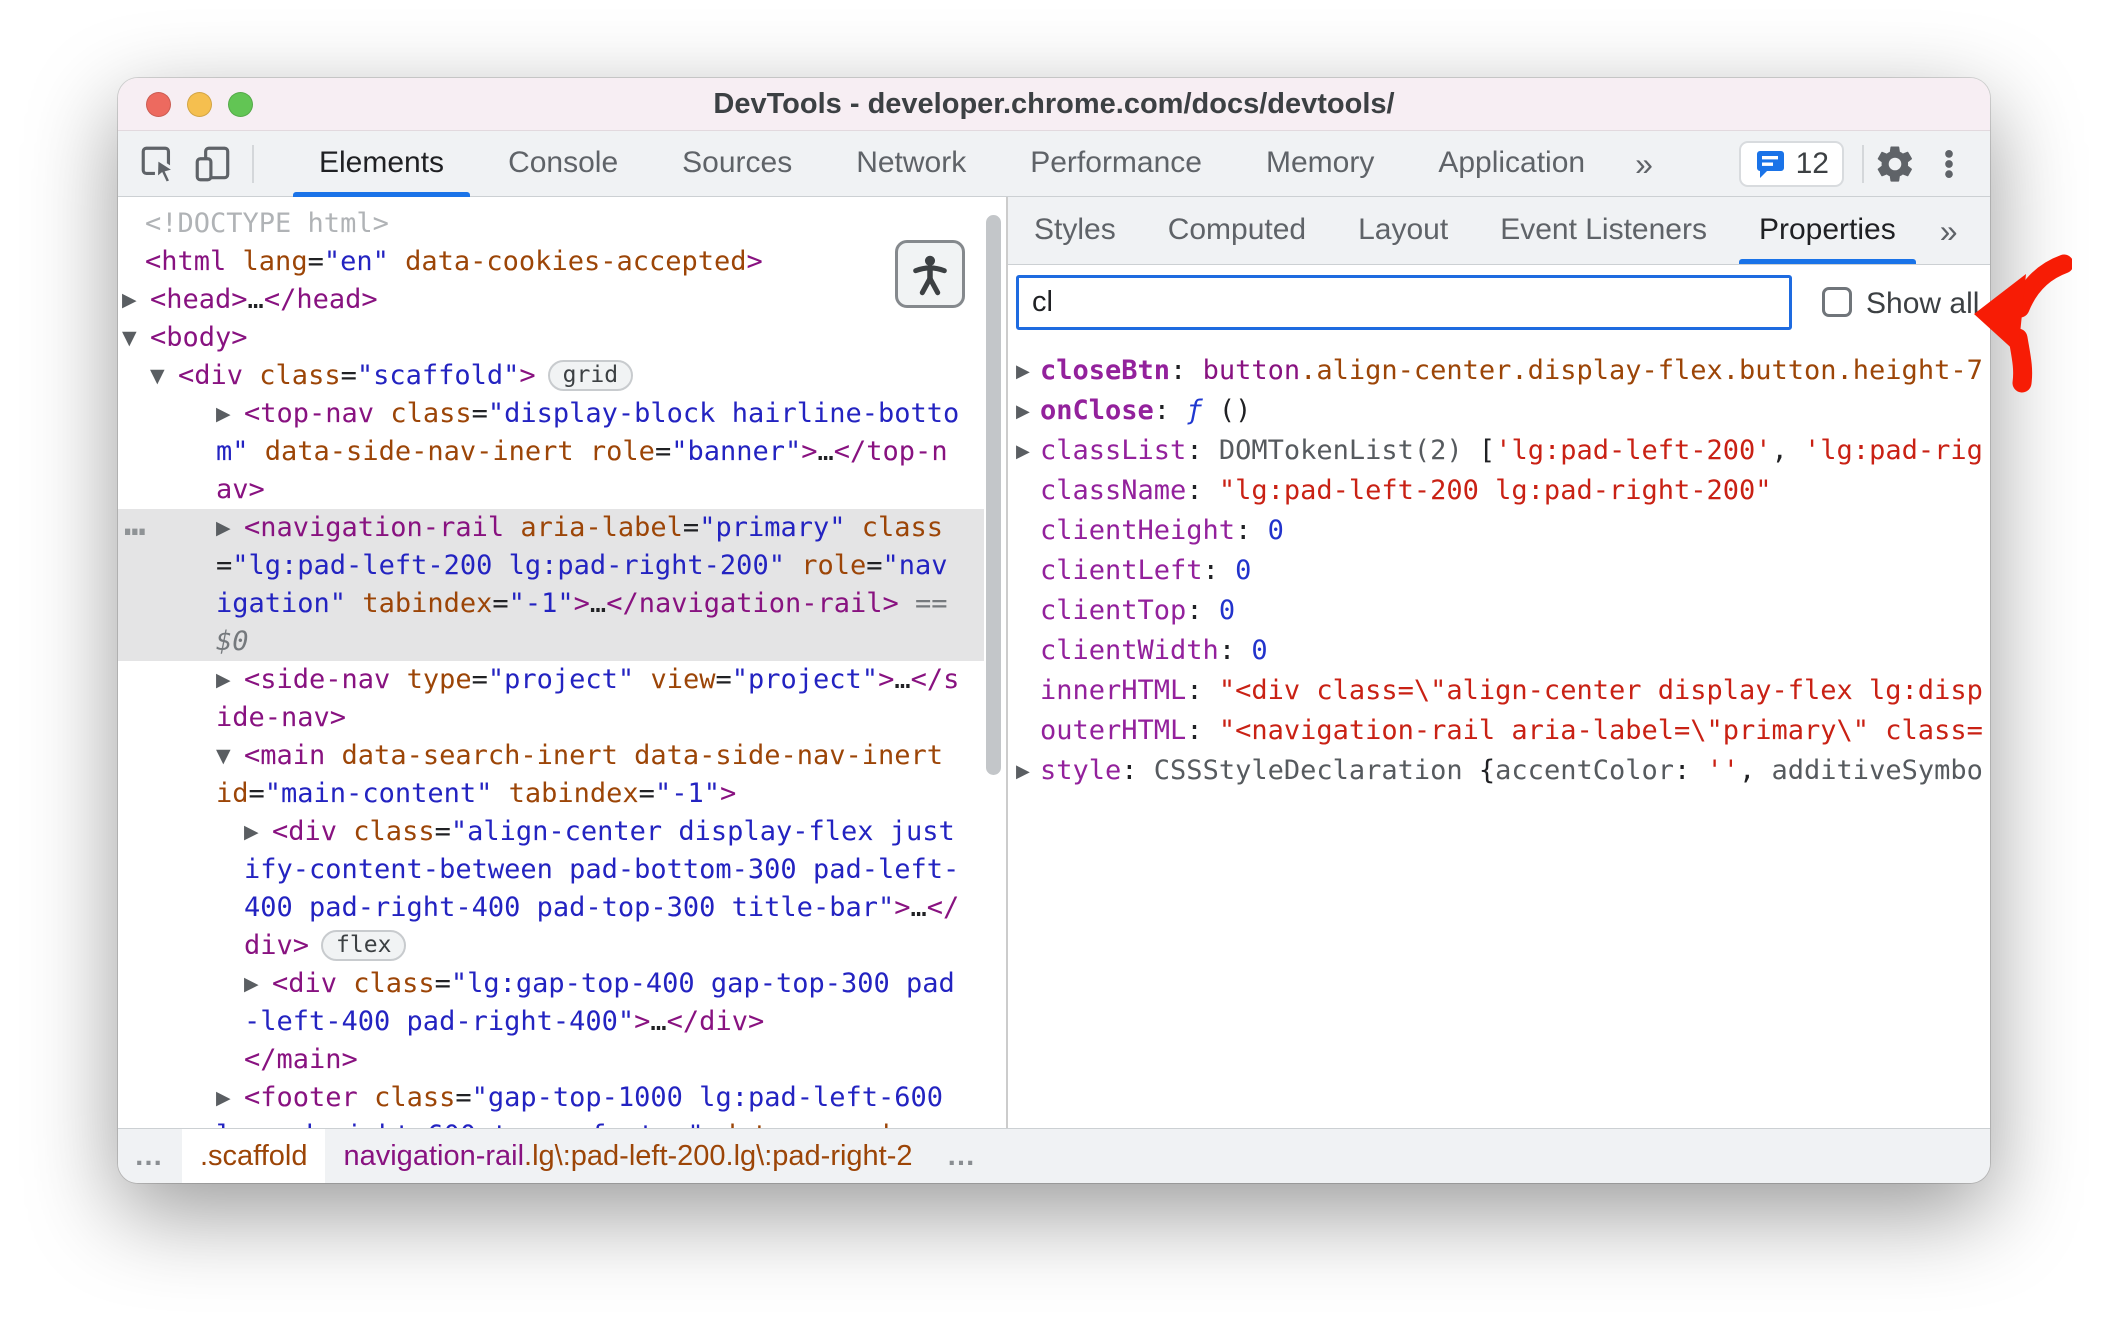 This screenshot has width=2108, height=1330. I want to click on tree-node: ▼ <body>, so click(551, 338).